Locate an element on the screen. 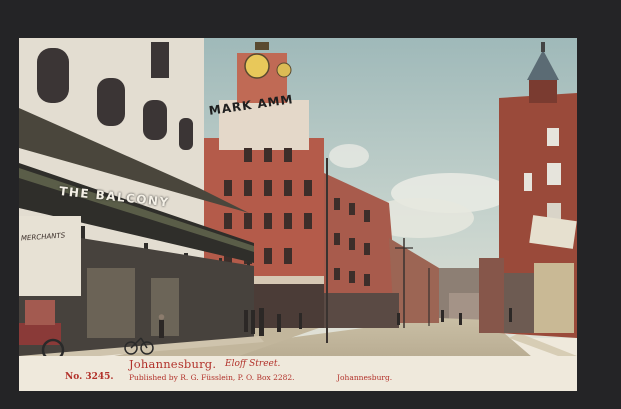  tower-finial is located at coordinates (262, 46).